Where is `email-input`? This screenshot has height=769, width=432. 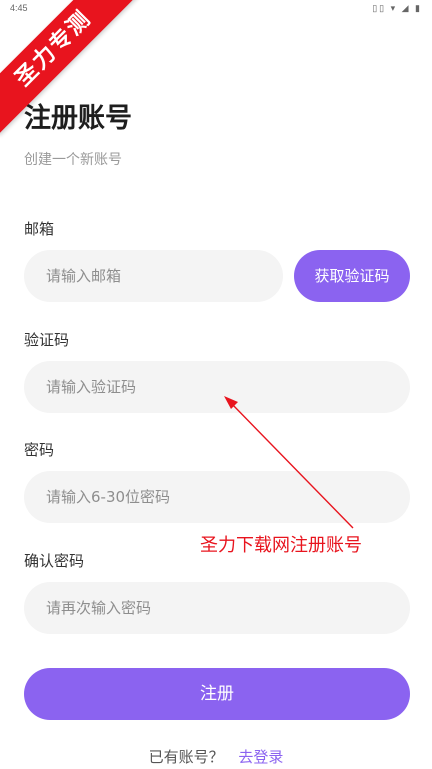
email-input is located at coordinates (153, 276).